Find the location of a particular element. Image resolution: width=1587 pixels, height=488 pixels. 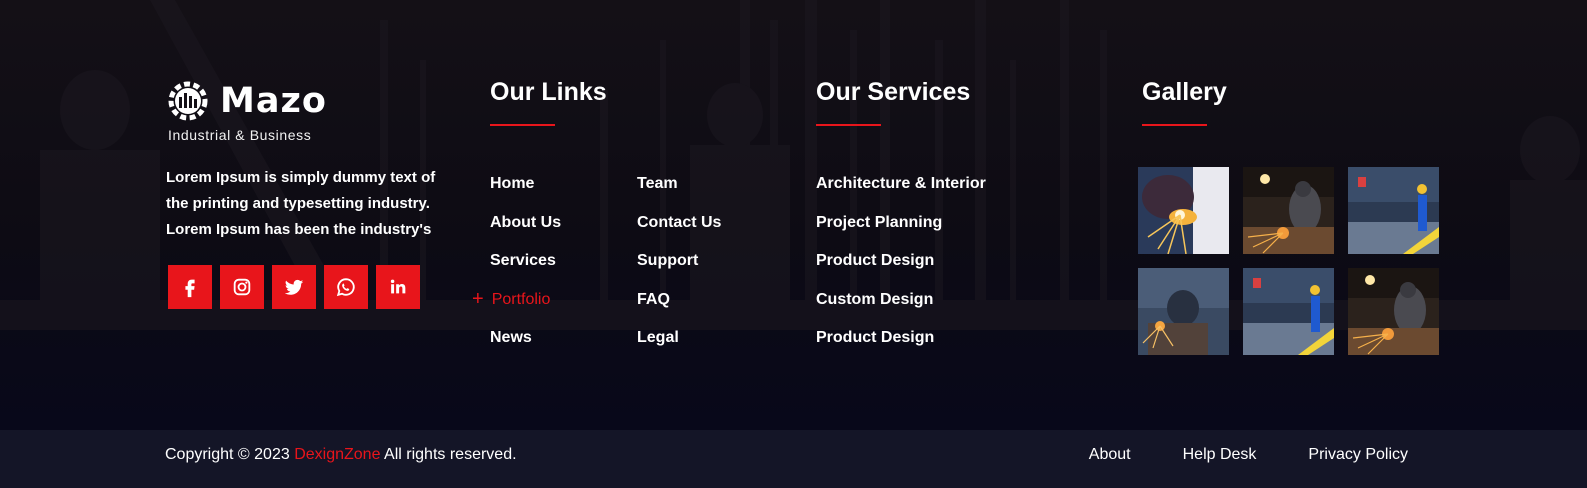

service-item: Project Planning is located at coordinates (901, 223).